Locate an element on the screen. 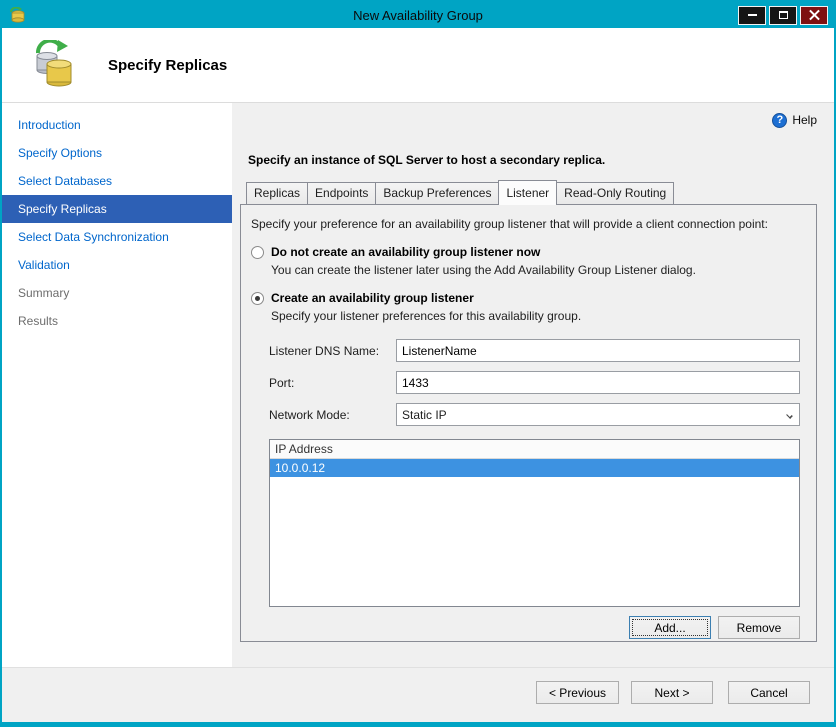 The height and width of the screenshot is (727, 836). sidebar-item-select-data-synchronization: Select Data Synchronization is located at coordinates (117, 237).